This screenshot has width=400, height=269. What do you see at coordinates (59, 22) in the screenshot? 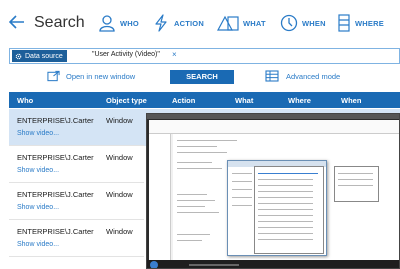
I see `page-title: Search` at bounding box center [59, 22].